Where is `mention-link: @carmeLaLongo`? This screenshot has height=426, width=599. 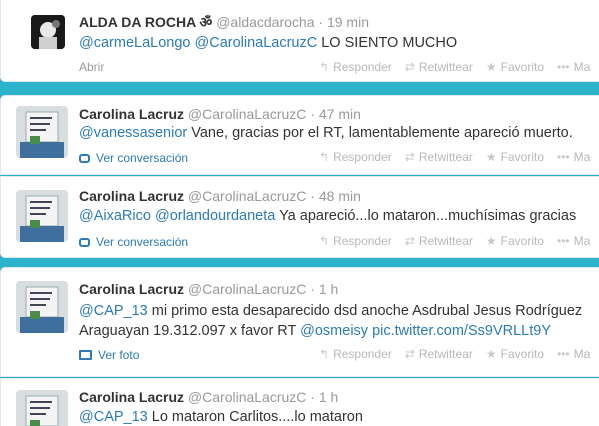
mention-link: @carmeLaLongo is located at coordinates (134, 43).